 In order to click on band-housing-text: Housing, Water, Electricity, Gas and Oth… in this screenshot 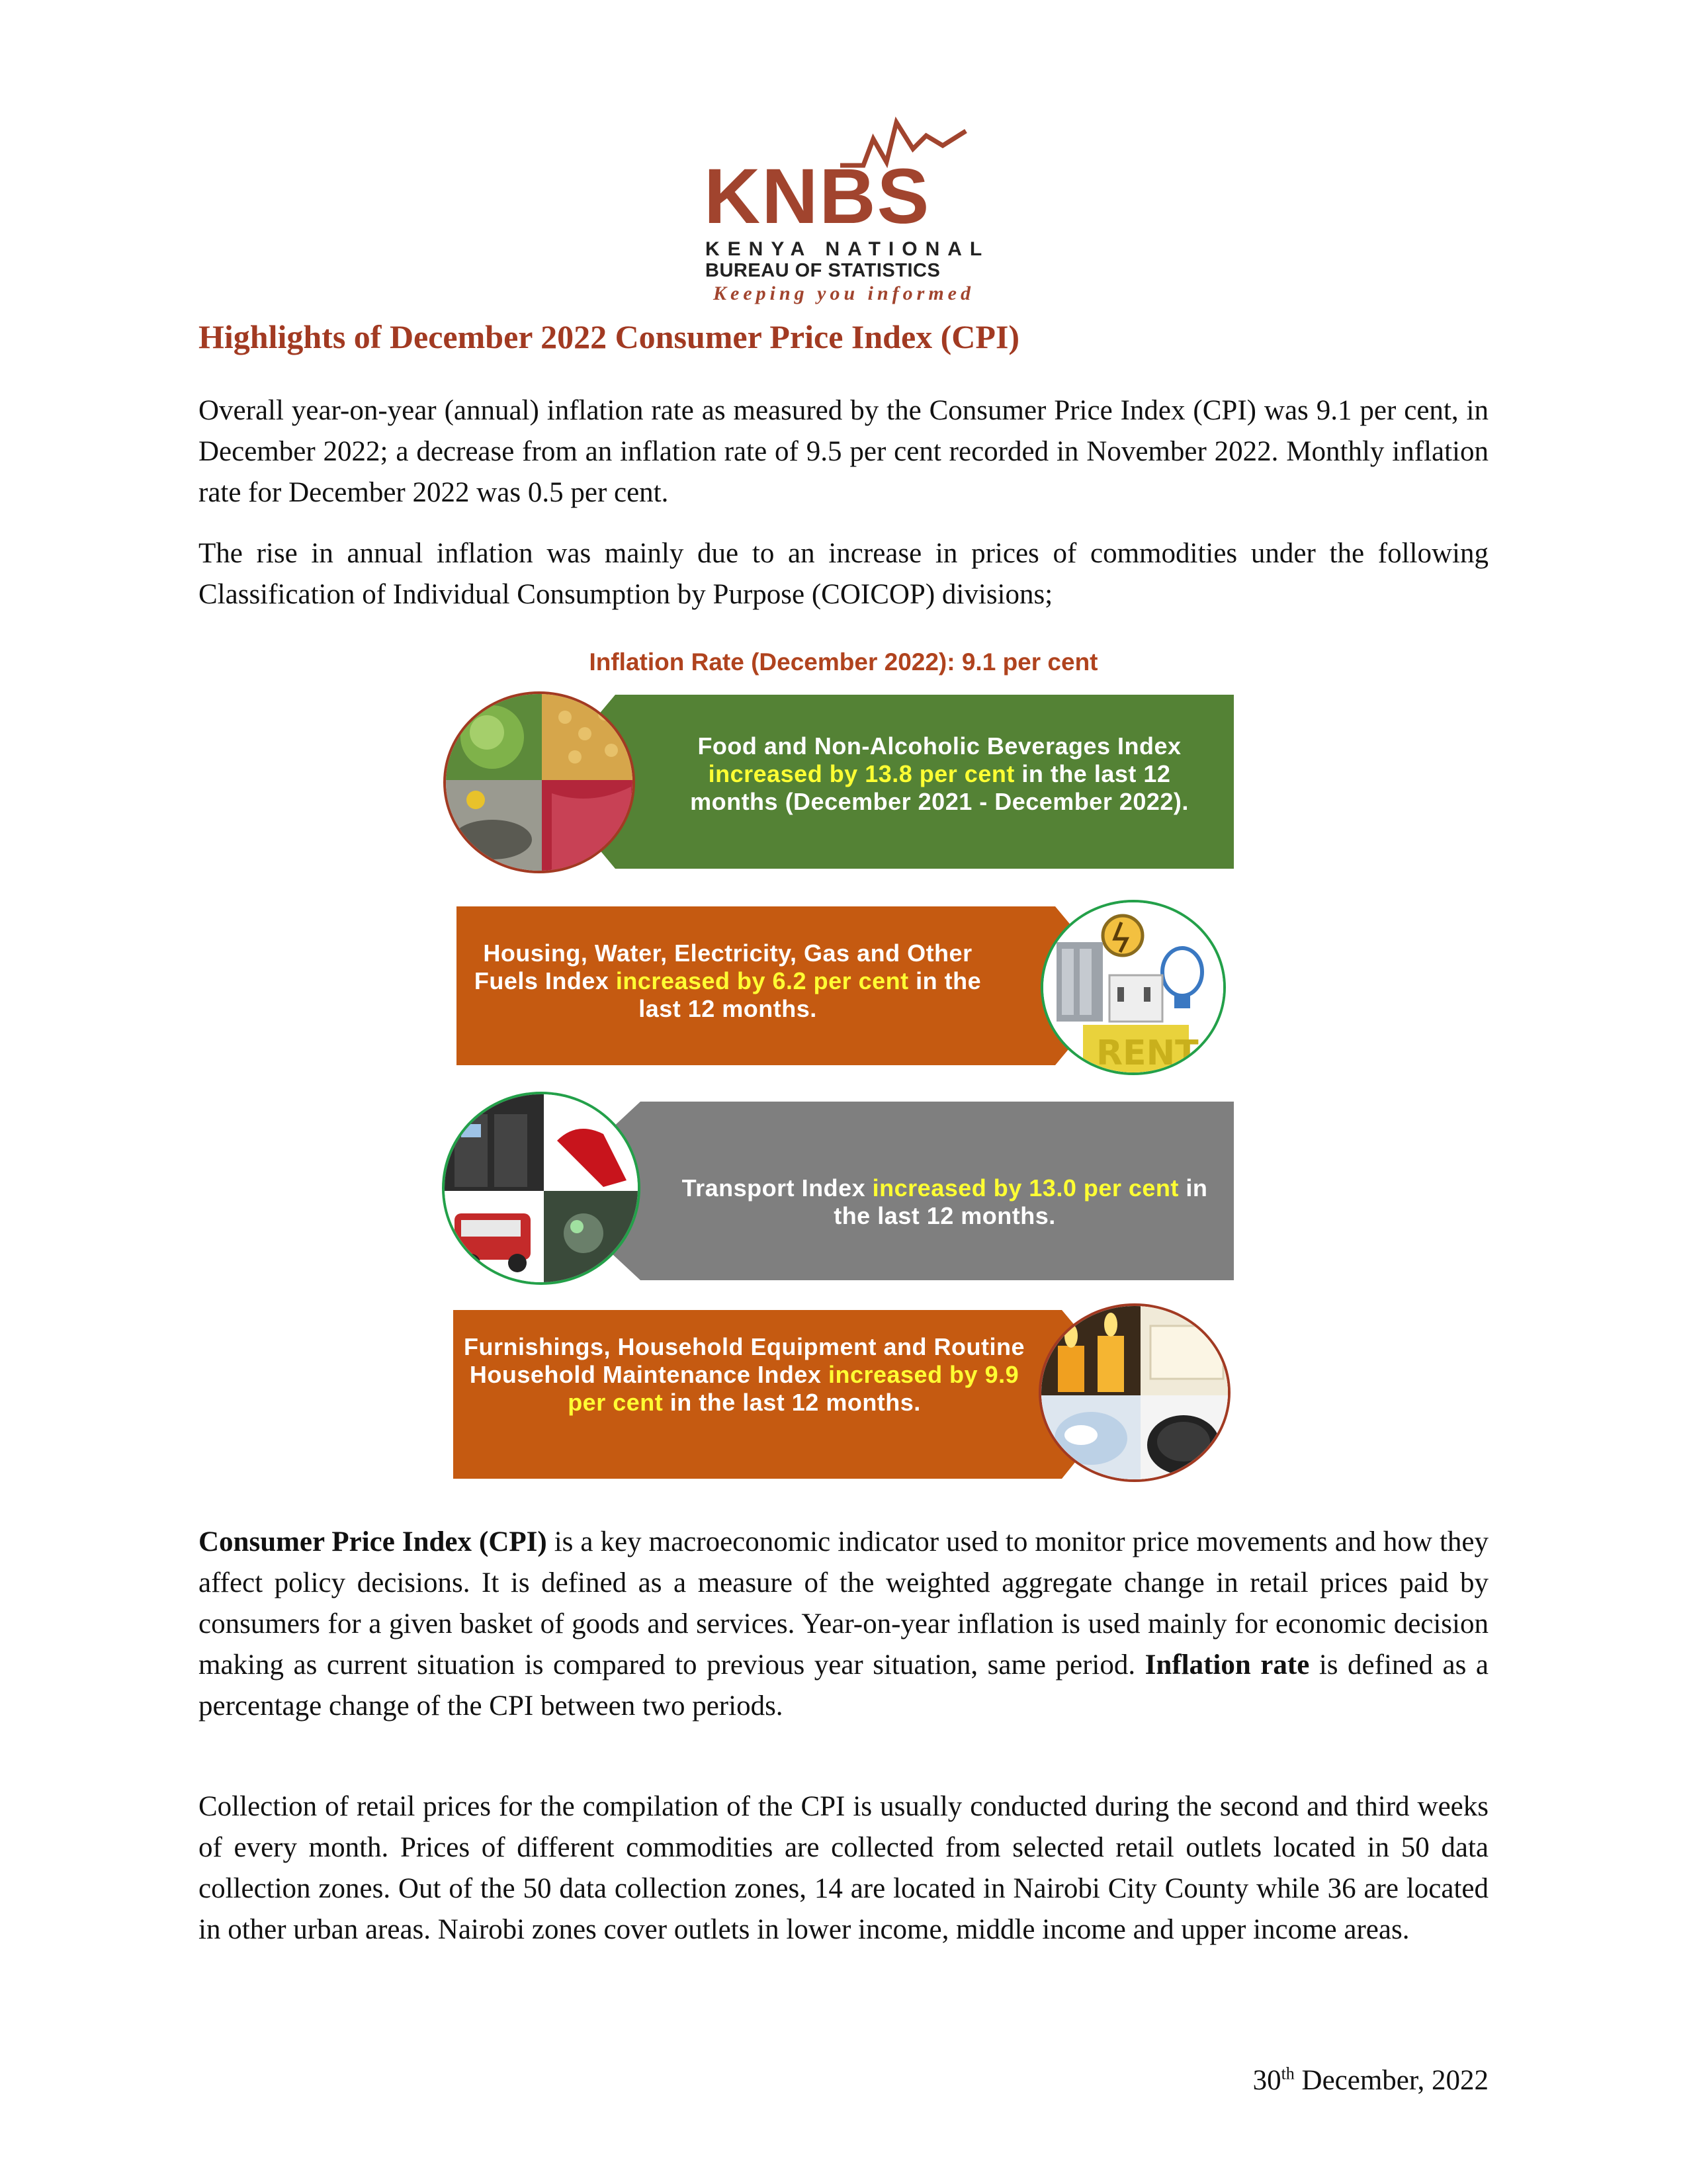, I will do `click(727, 981)`.